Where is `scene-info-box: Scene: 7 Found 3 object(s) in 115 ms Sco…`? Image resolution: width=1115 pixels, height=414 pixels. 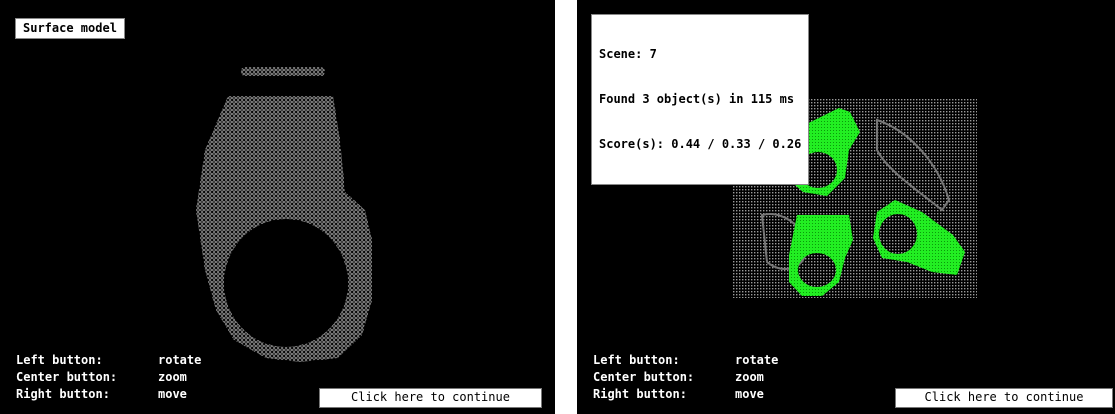
scene-info-box: Scene: 7 Found 3 object(s) in 115 ms Sco… is located at coordinates (700, 99).